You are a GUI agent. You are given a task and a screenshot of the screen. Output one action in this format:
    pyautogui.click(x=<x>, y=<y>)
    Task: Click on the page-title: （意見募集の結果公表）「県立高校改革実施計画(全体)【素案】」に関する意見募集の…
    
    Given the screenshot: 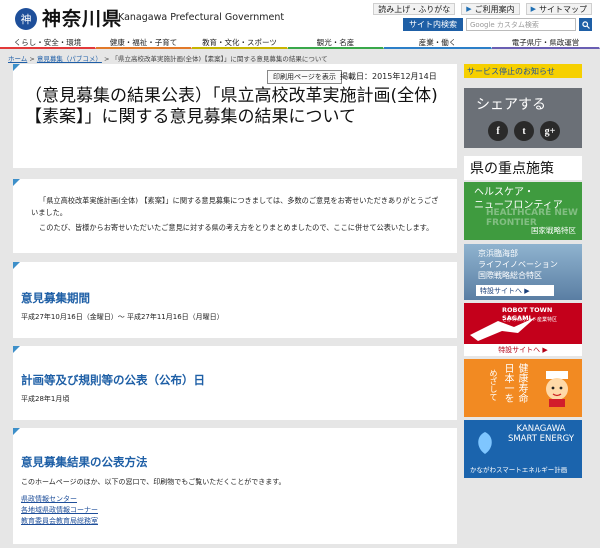 What is the action you would take?
    pyautogui.click(x=231, y=106)
    